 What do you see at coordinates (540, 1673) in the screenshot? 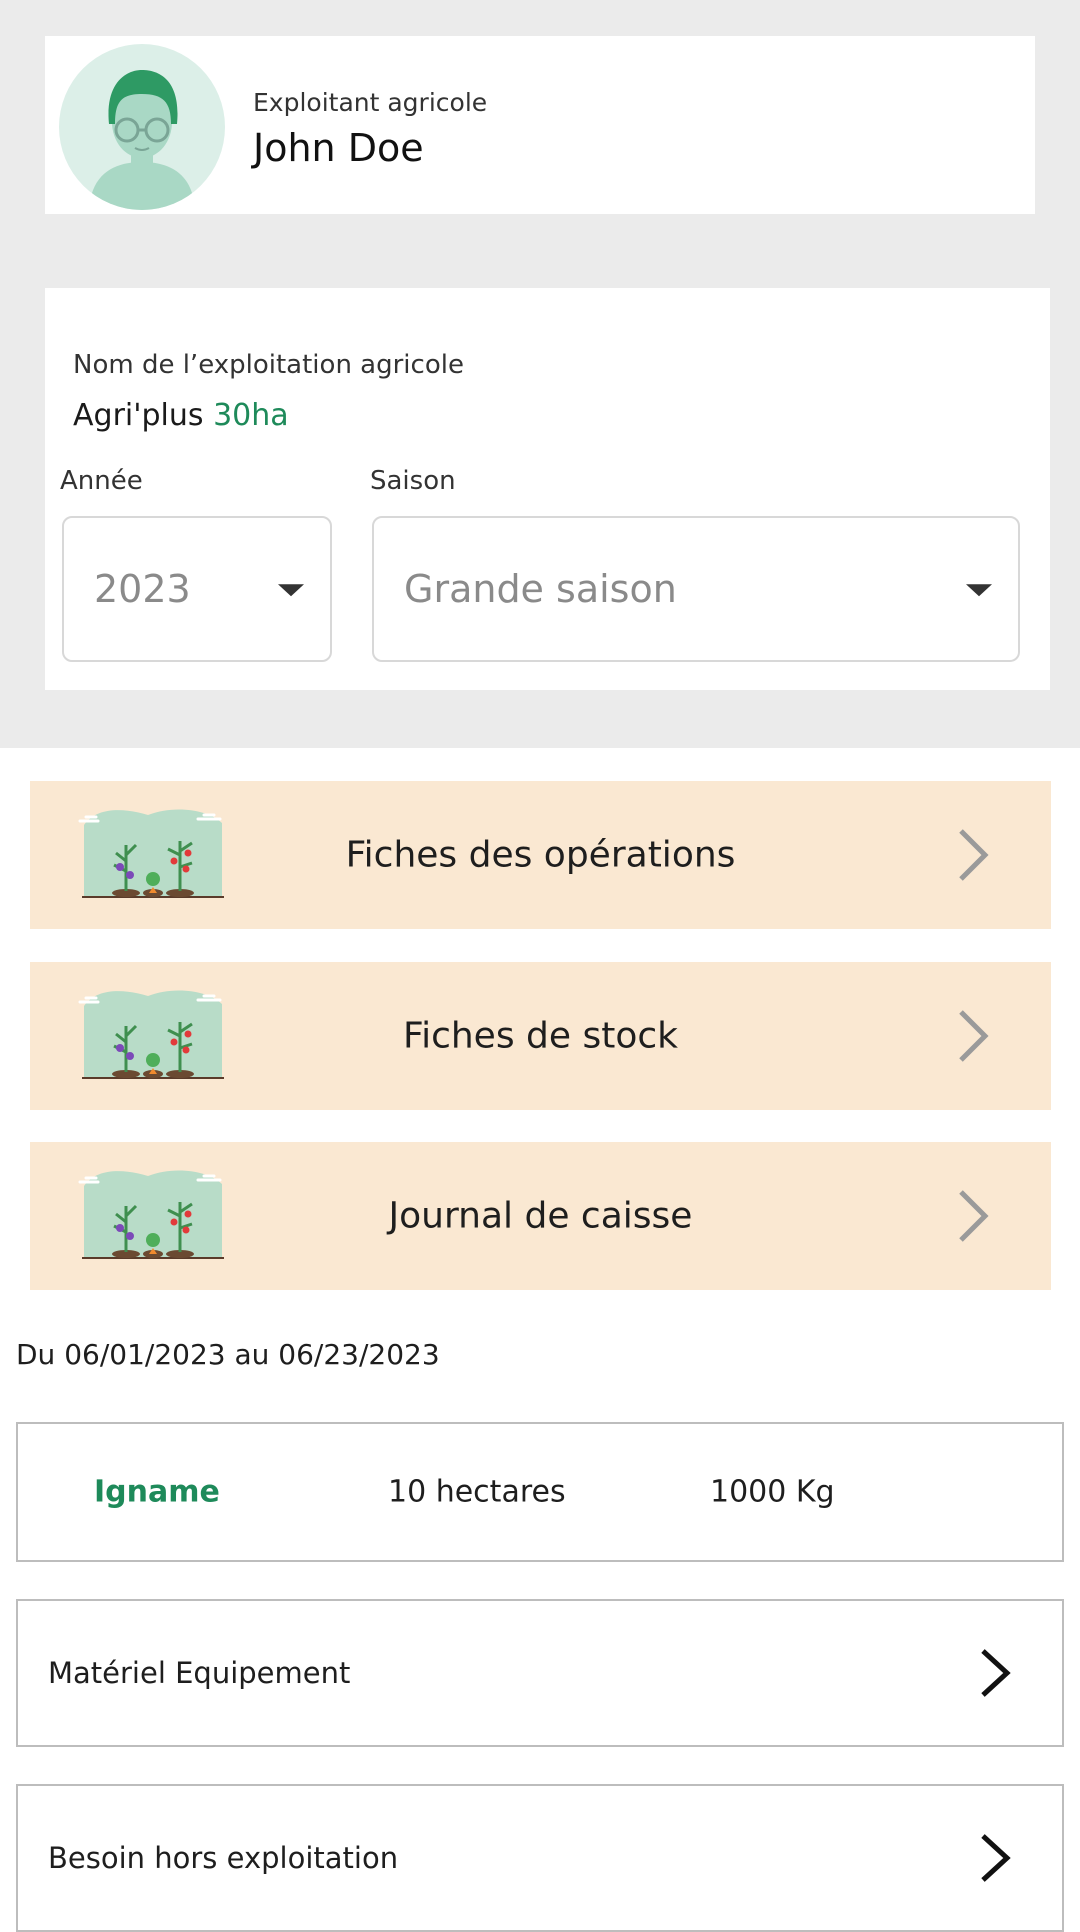
I see `section-equipment: Matériel Equipement` at bounding box center [540, 1673].